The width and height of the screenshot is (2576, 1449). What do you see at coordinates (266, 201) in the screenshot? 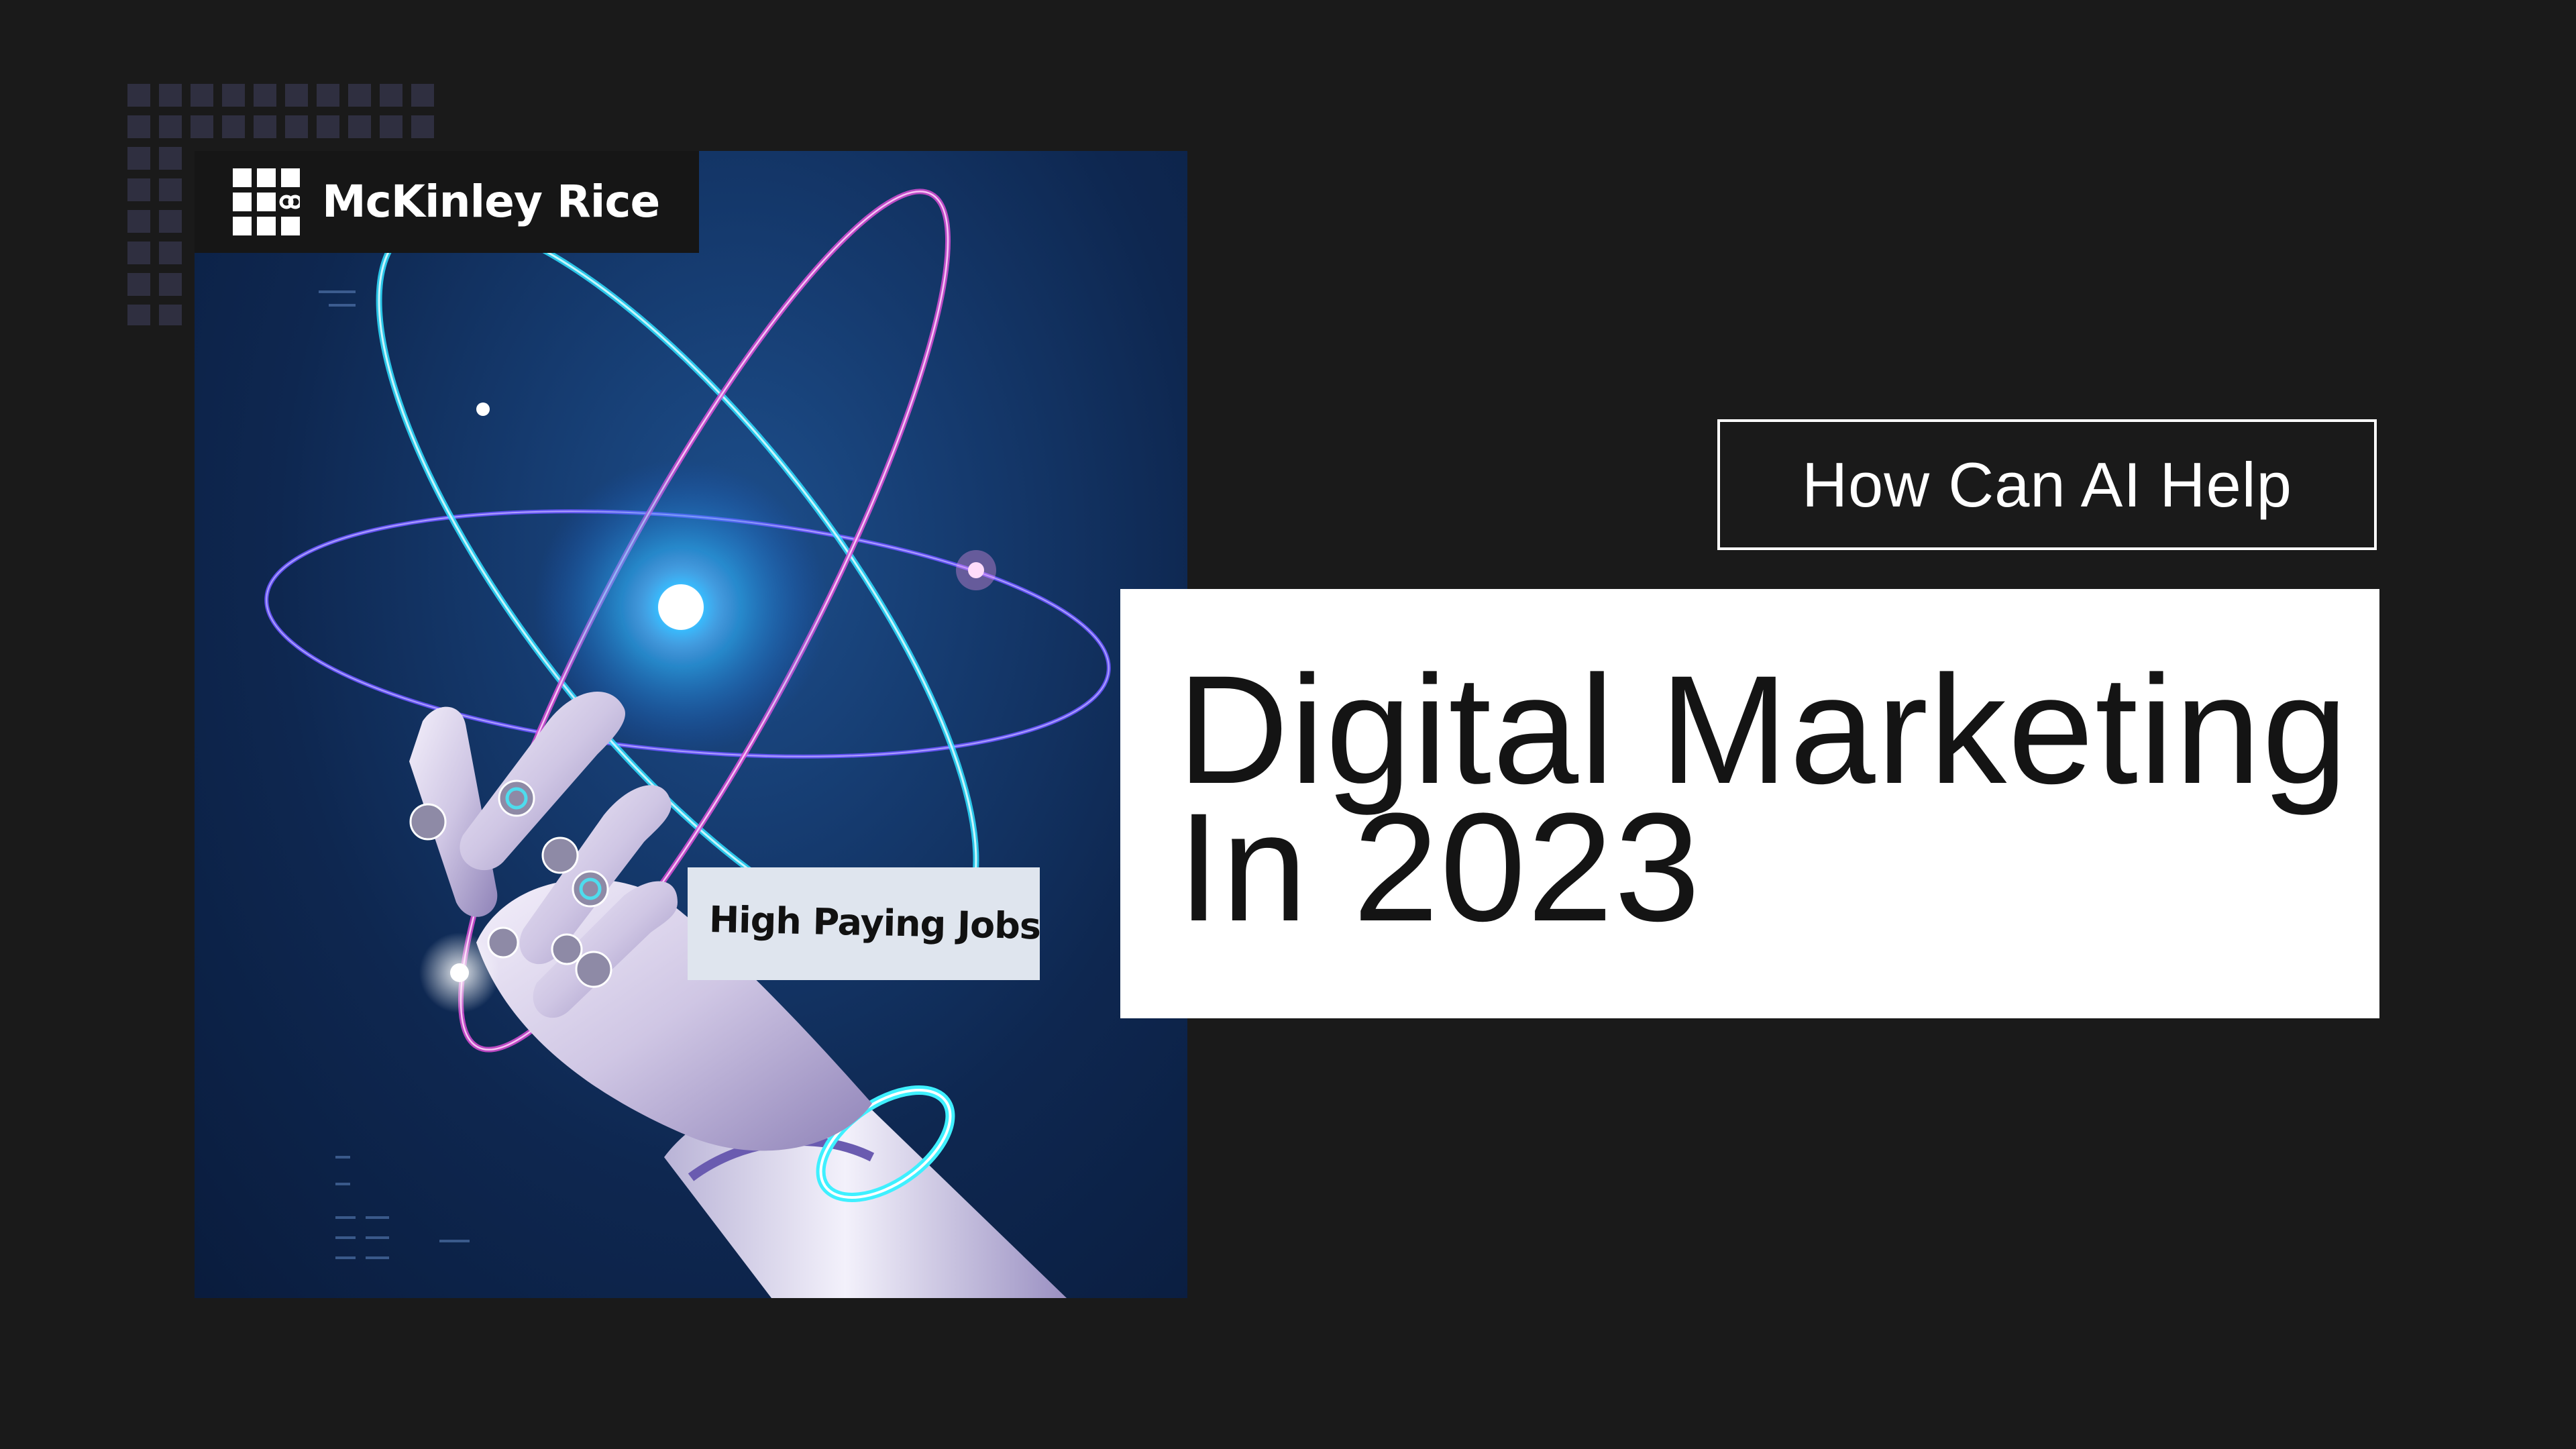
I see `mckinley-rice-grid-logo-icon` at bounding box center [266, 201].